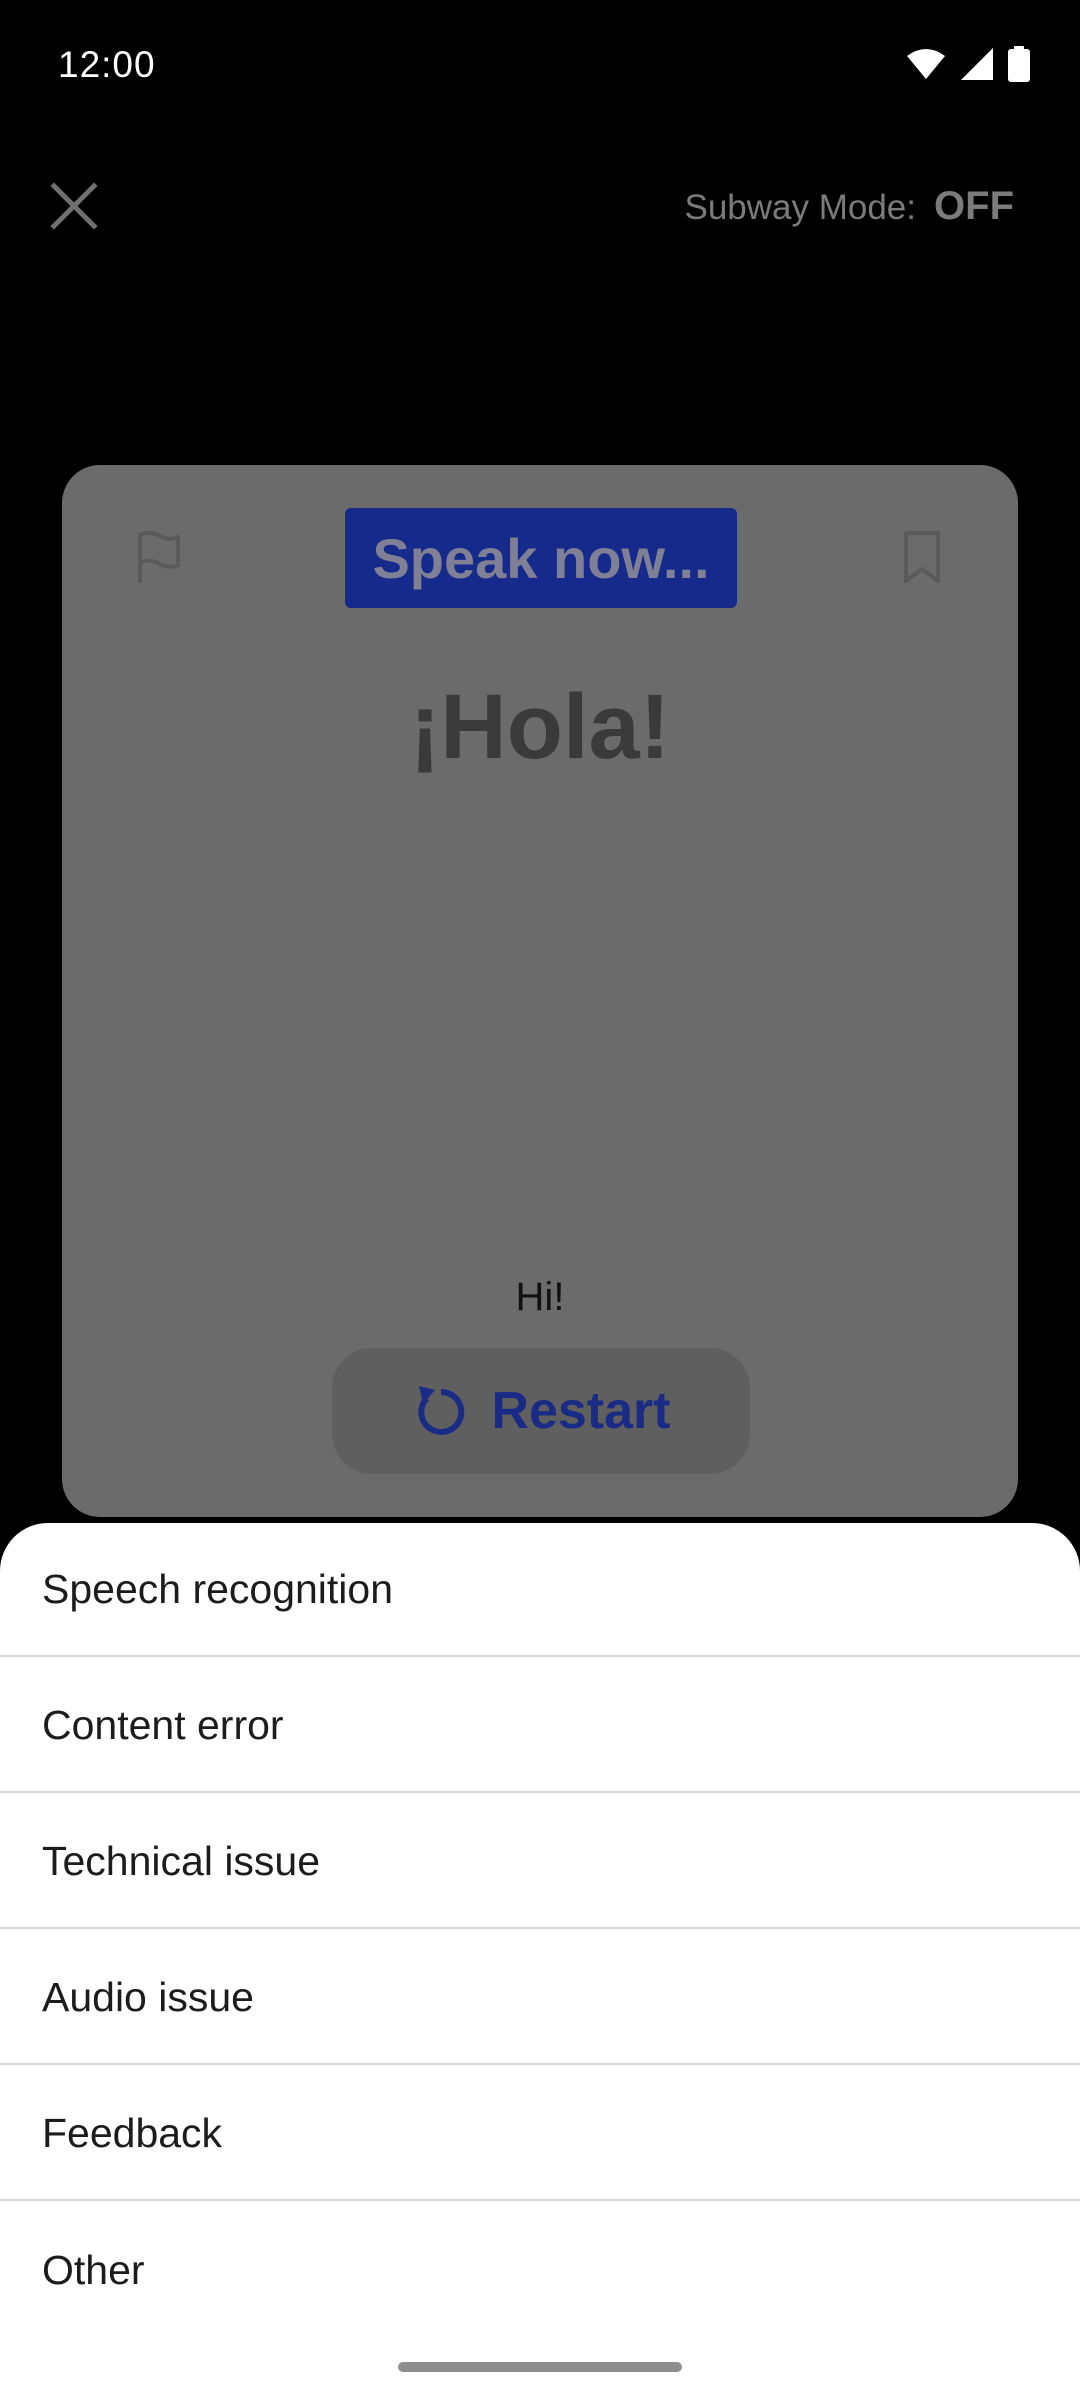  I want to click on sheet-item-speech-recognition: Speech recognition, so click(540, 1590).